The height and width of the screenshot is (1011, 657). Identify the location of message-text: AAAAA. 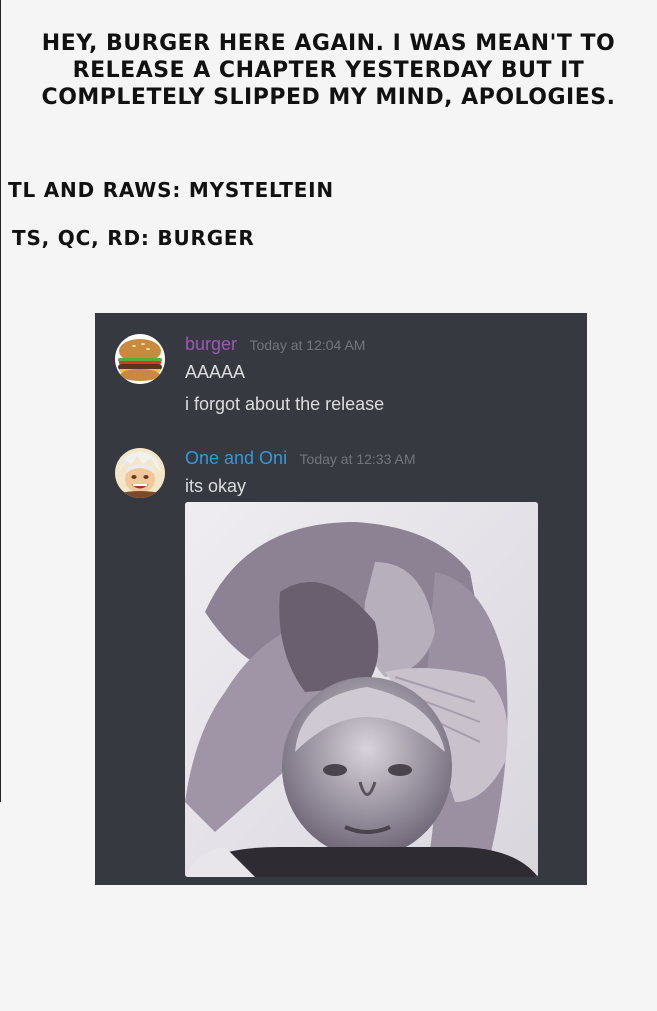
(215, 372).